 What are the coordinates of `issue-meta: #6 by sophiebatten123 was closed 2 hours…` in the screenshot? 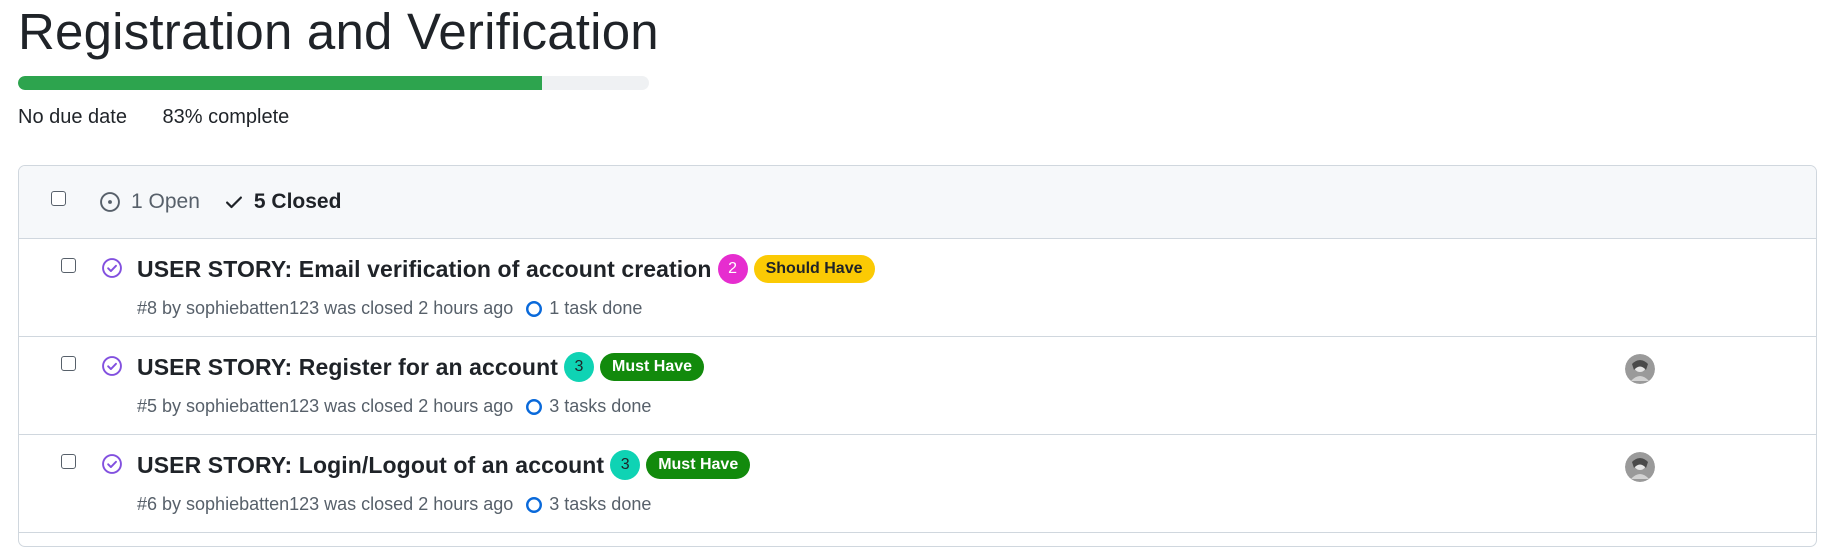 It's located at (325, 504).